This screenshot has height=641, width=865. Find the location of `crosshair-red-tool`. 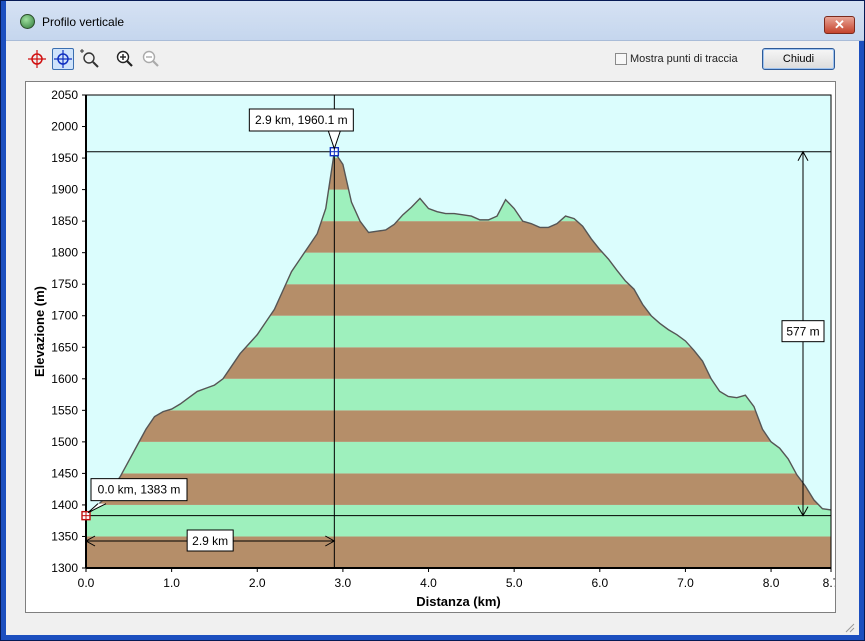

crosshair-red-tool is located at coordinates (37, 59).